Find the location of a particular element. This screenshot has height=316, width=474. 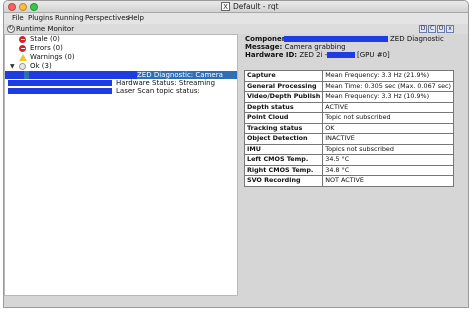

tree-row-stale: Stale (0) is located at coordinates (107, 39).